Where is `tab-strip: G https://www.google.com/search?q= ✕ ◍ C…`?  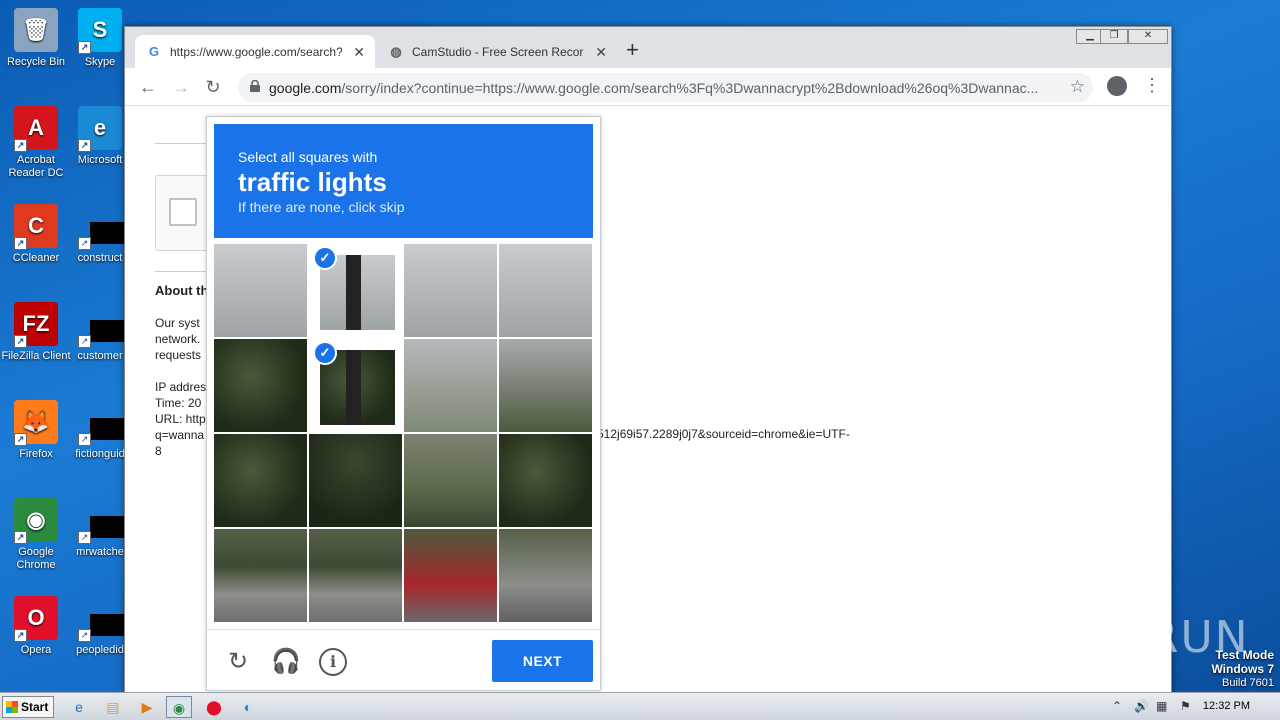 tab-strip: G https://www.google.com/search?q= ✕ ◍ C… is located at coordinates (648, 47).